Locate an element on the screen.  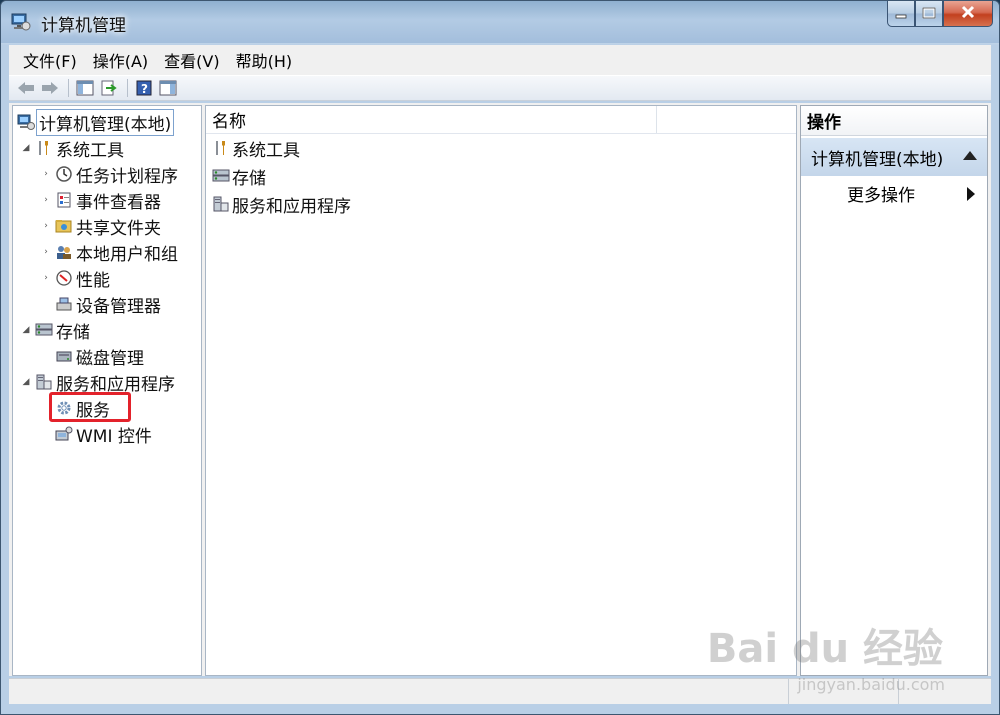
tree-item-local-users-groups: › 本地用户和组 is located at coordinates (107, 252).